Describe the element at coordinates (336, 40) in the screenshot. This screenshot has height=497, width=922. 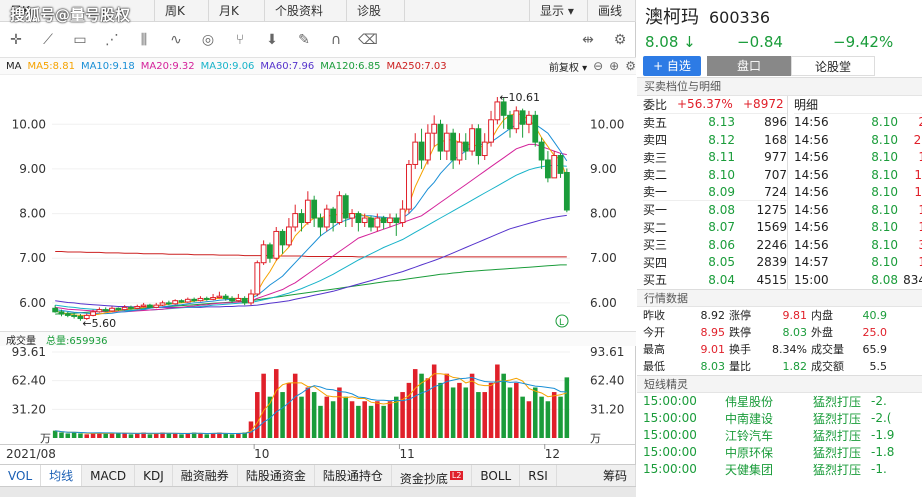
I see `magnet-icon: ∩` at that location.